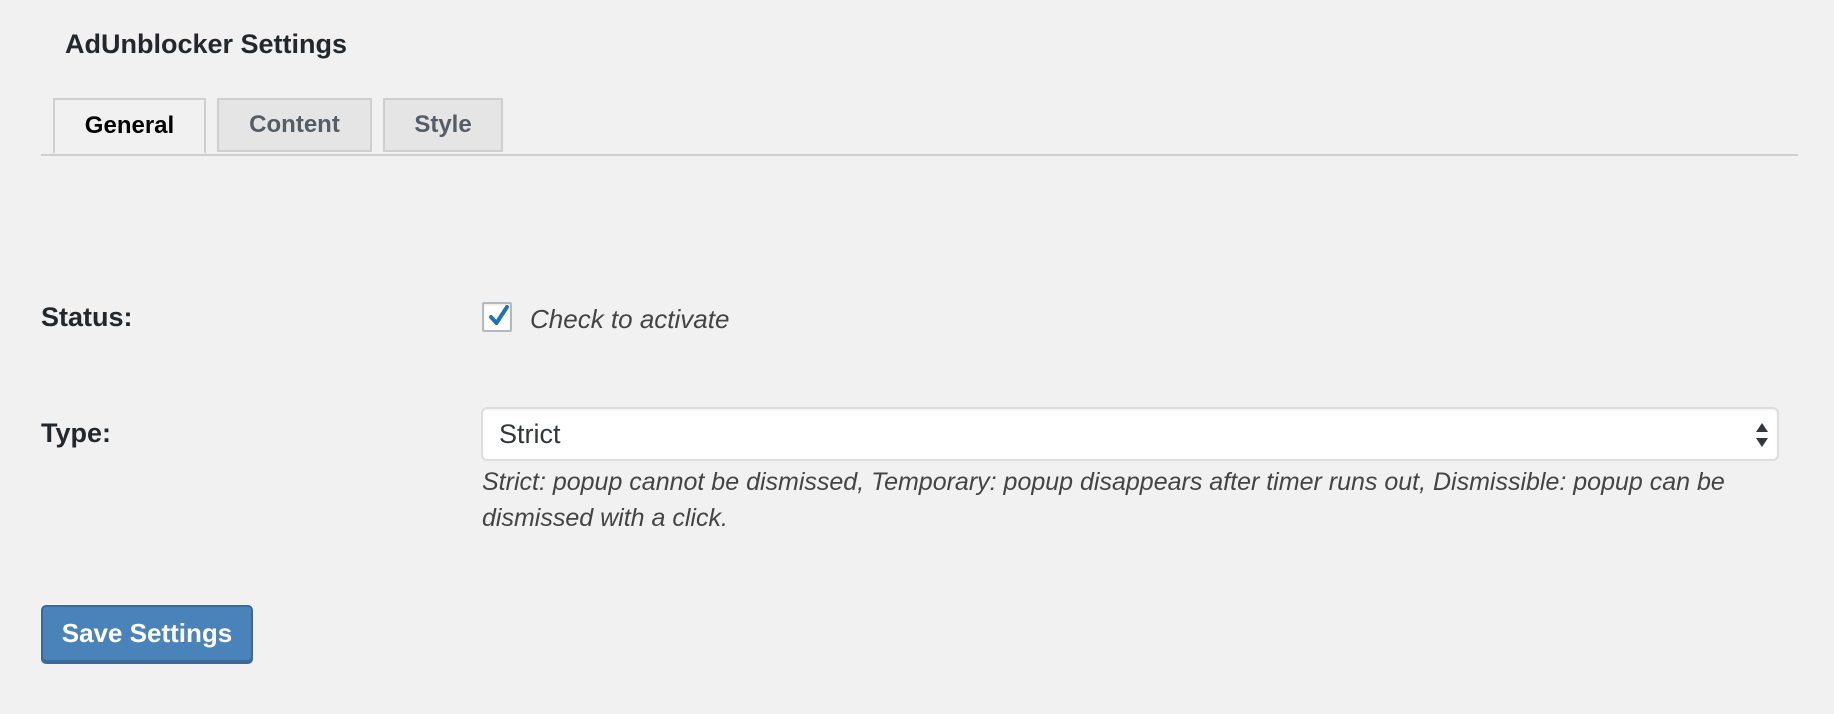 The height and width of the screenshot is (714, 1834). I want to click on tab-bar: General Content Style, so click(919, 127).